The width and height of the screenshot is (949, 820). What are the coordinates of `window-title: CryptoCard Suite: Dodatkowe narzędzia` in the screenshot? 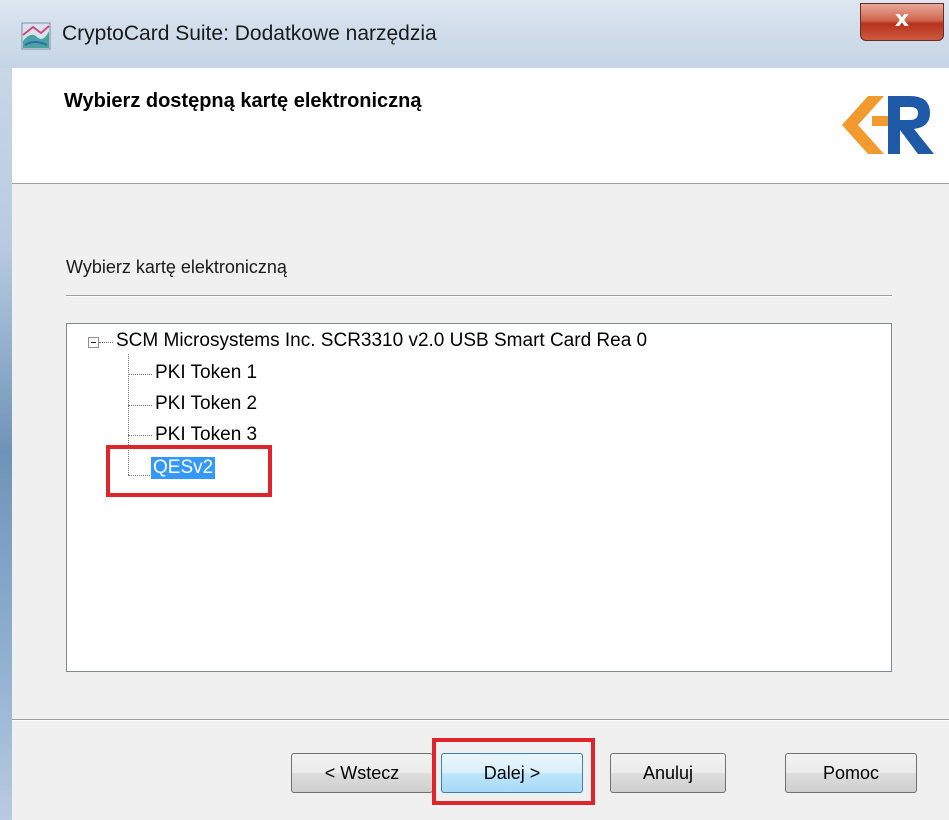 It's located at (249, 33).